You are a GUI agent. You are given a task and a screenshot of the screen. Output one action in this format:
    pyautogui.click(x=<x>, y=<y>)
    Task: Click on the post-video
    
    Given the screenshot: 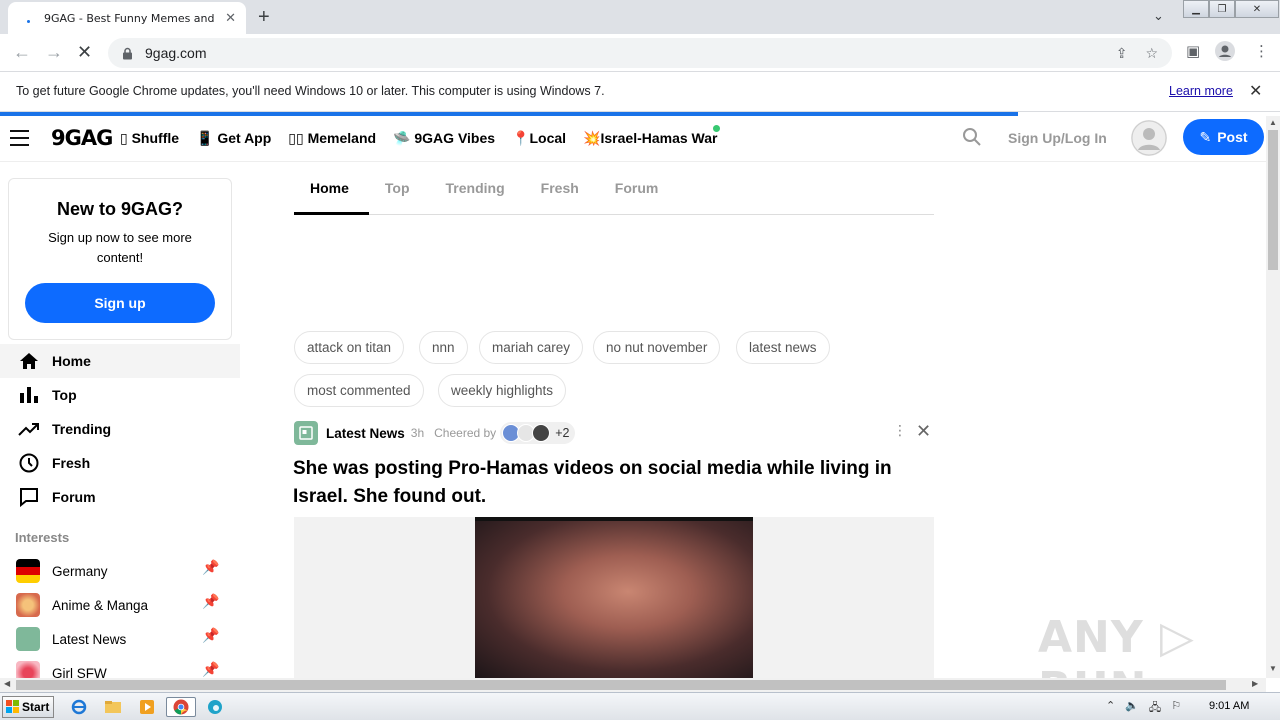 What is the action you would take?
    pyautogui.click(x=614, y=597)
    